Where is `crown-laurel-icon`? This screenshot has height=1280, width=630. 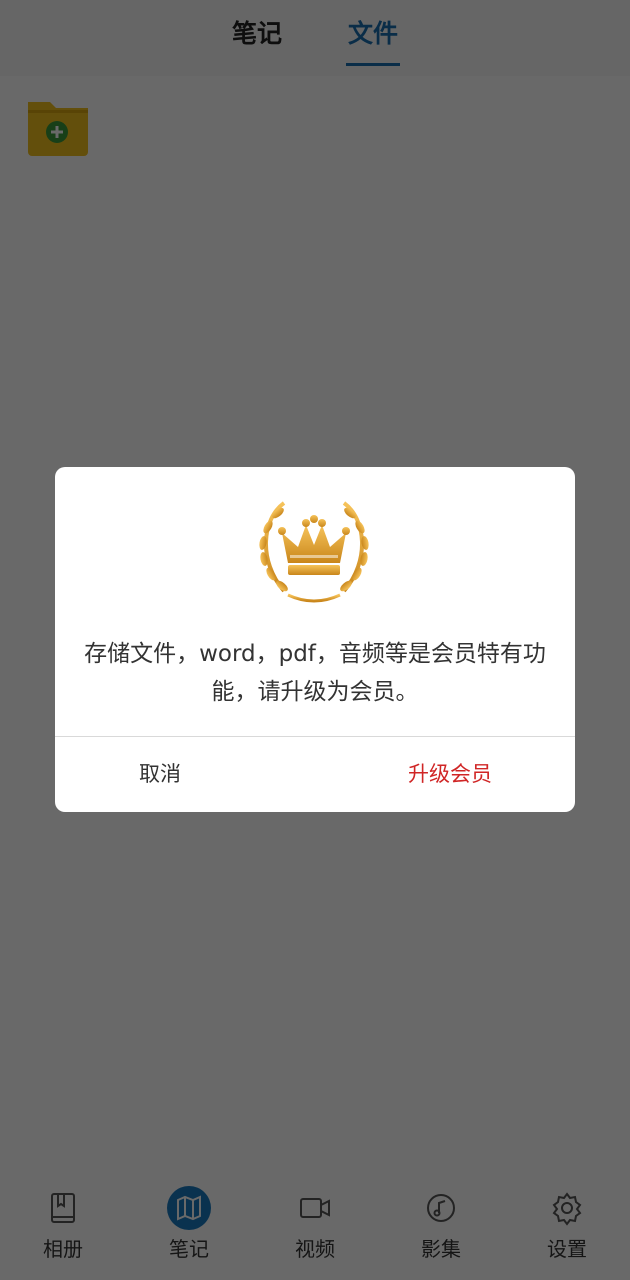
crown-laurel-icon is located at coordinates (314, 552).